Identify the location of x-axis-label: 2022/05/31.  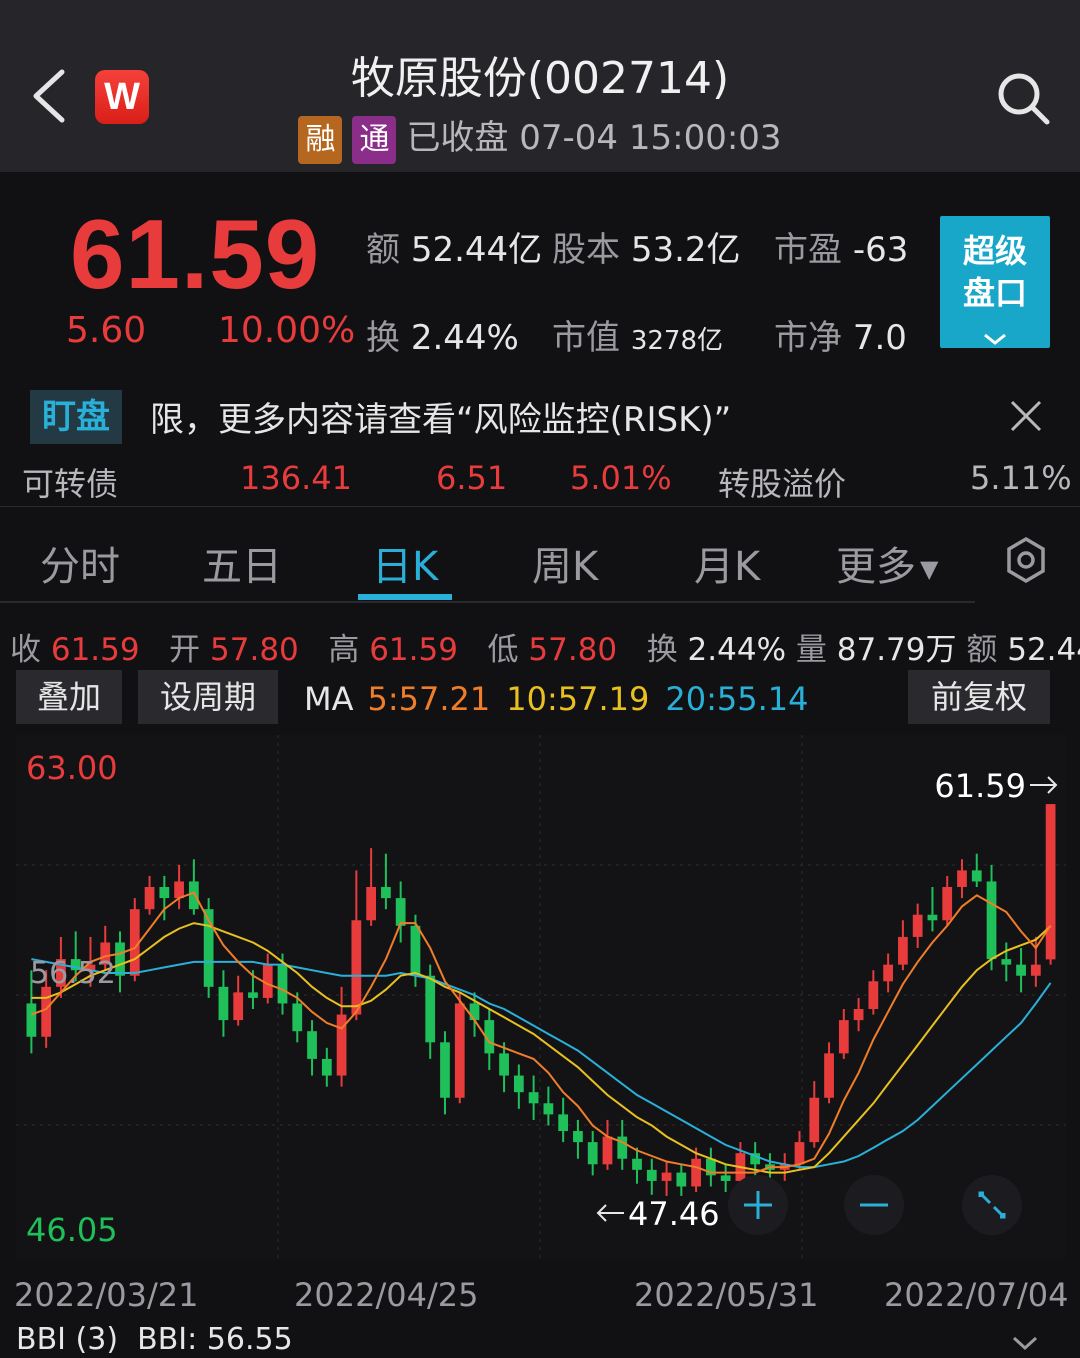
(726, 1295).